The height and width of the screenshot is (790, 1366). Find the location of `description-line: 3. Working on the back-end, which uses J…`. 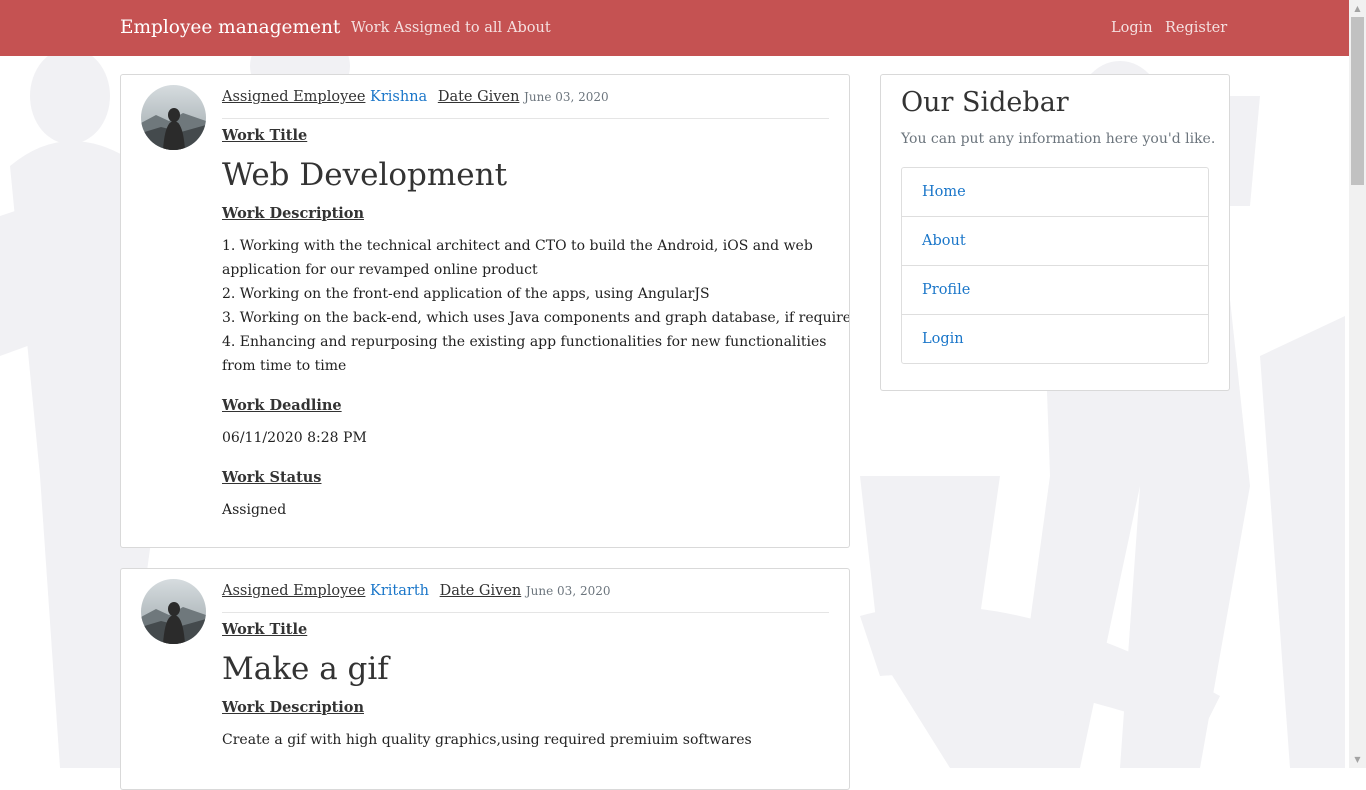

description-line: 3. Working on the back-end, which uses J… is located at coordinates (536, 318).